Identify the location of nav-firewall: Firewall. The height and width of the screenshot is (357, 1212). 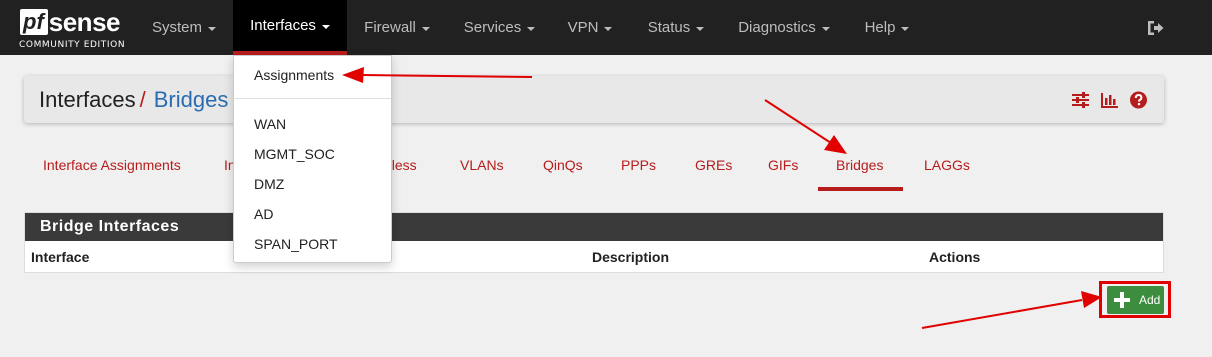
(397, 27).